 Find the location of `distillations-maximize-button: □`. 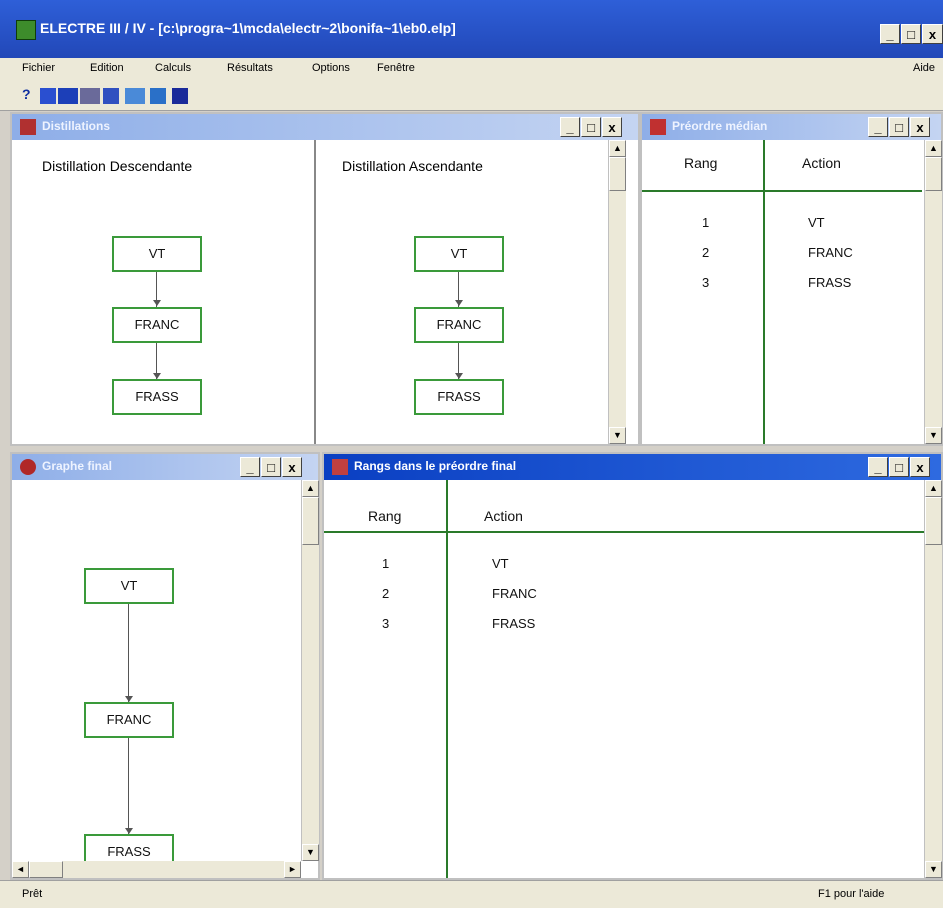

distillations-maximize-button: □ is located at coordinates (591, 127).